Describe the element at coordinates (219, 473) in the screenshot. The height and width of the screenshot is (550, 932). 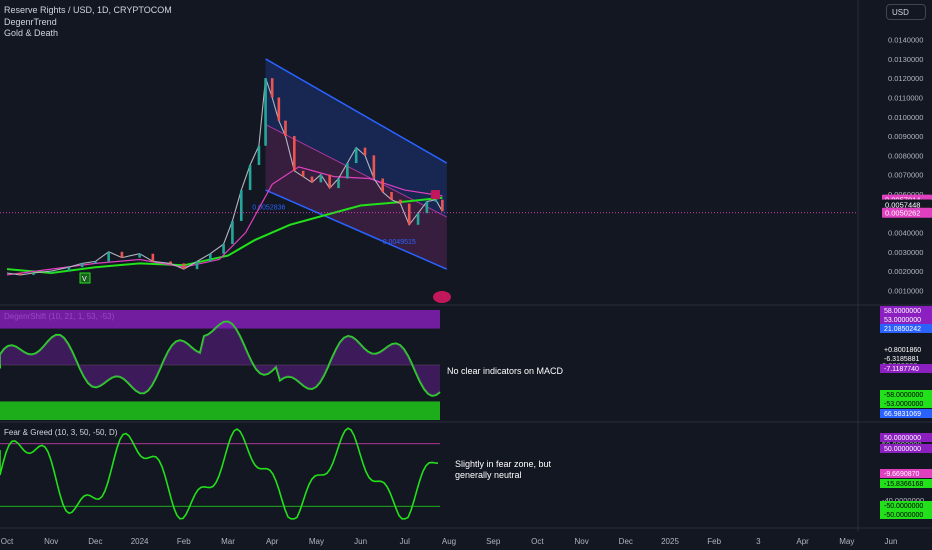
I see `fear-greed-line` at that location.